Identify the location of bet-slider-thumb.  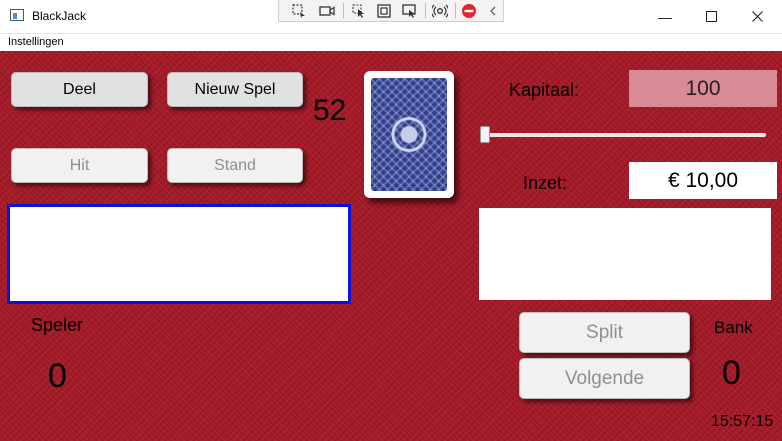
(485, 134).